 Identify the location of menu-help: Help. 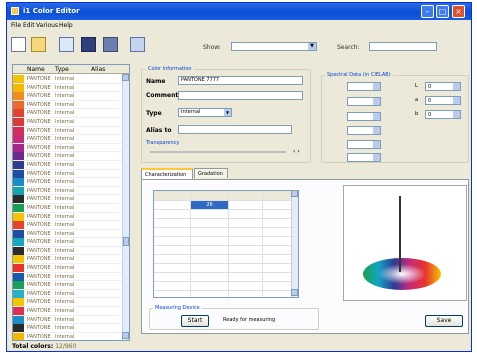
(66, 25).